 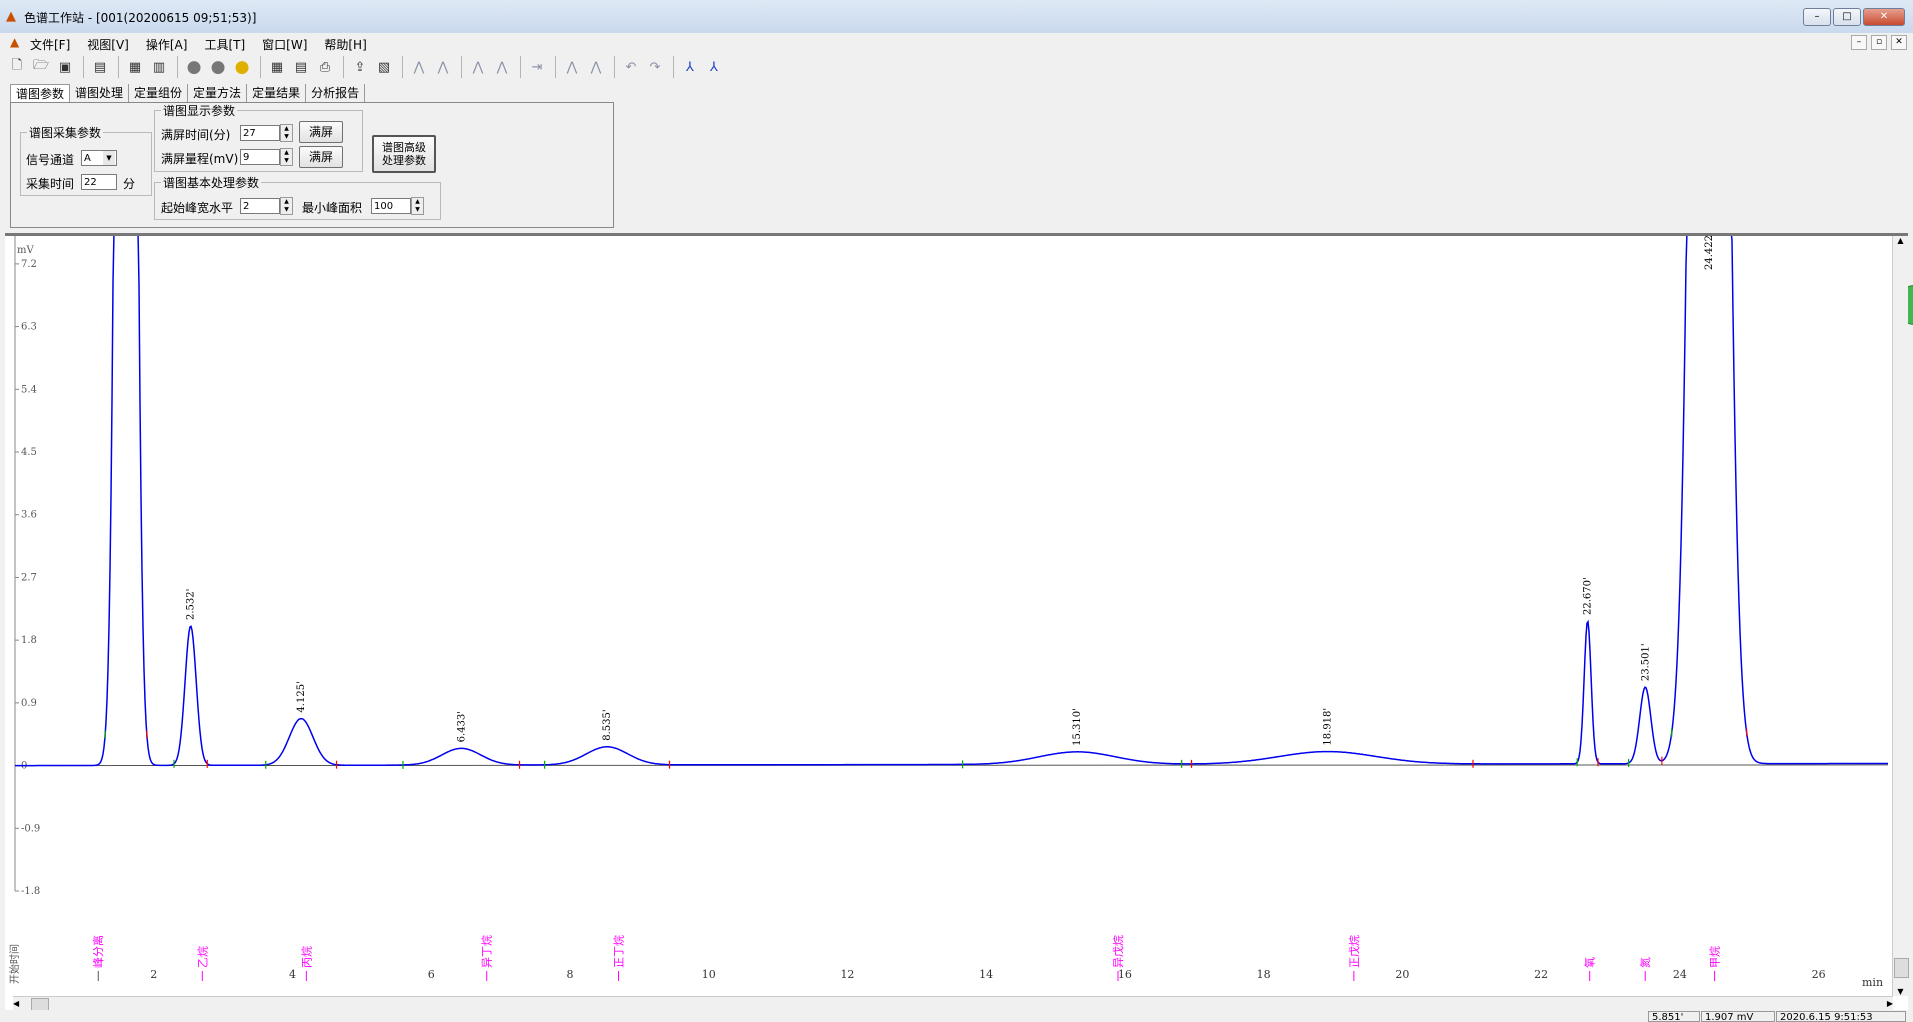 I want to click on calculator-icon: ▦, so click(x=277, y=67).